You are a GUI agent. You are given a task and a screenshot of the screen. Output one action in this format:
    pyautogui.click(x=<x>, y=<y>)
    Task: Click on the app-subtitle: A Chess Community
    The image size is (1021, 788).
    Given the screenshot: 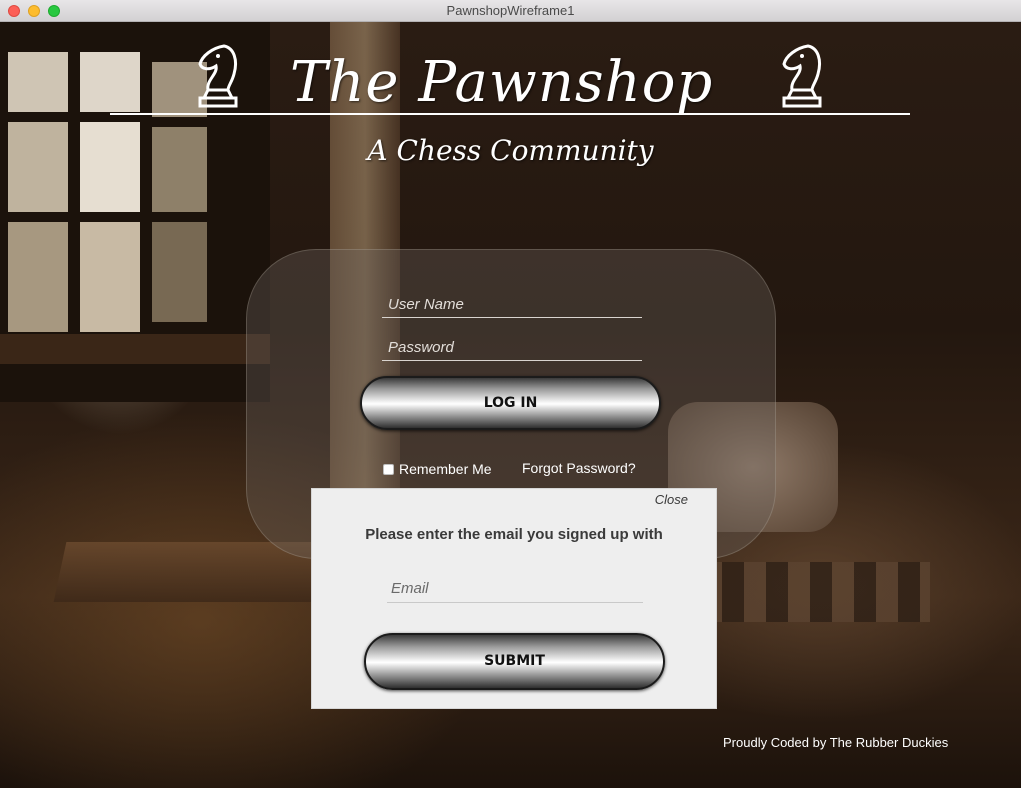 What is the action you would take?
    pyautogui.click(x=510, y=150)
    